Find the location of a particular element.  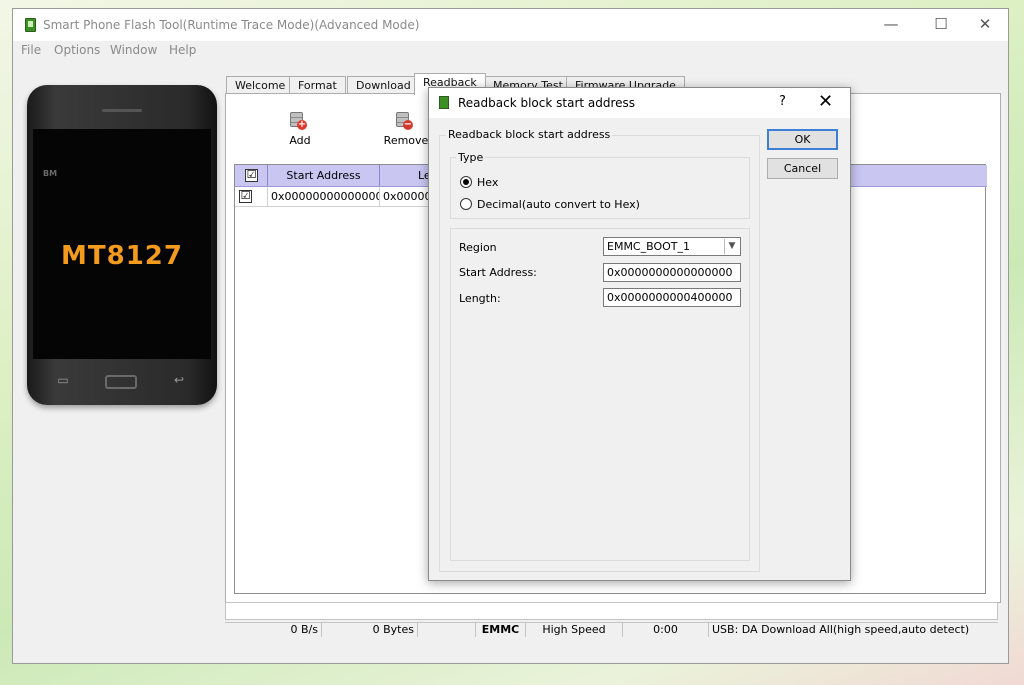

minus-badge-icon: − is located at coordinates (408, 124).